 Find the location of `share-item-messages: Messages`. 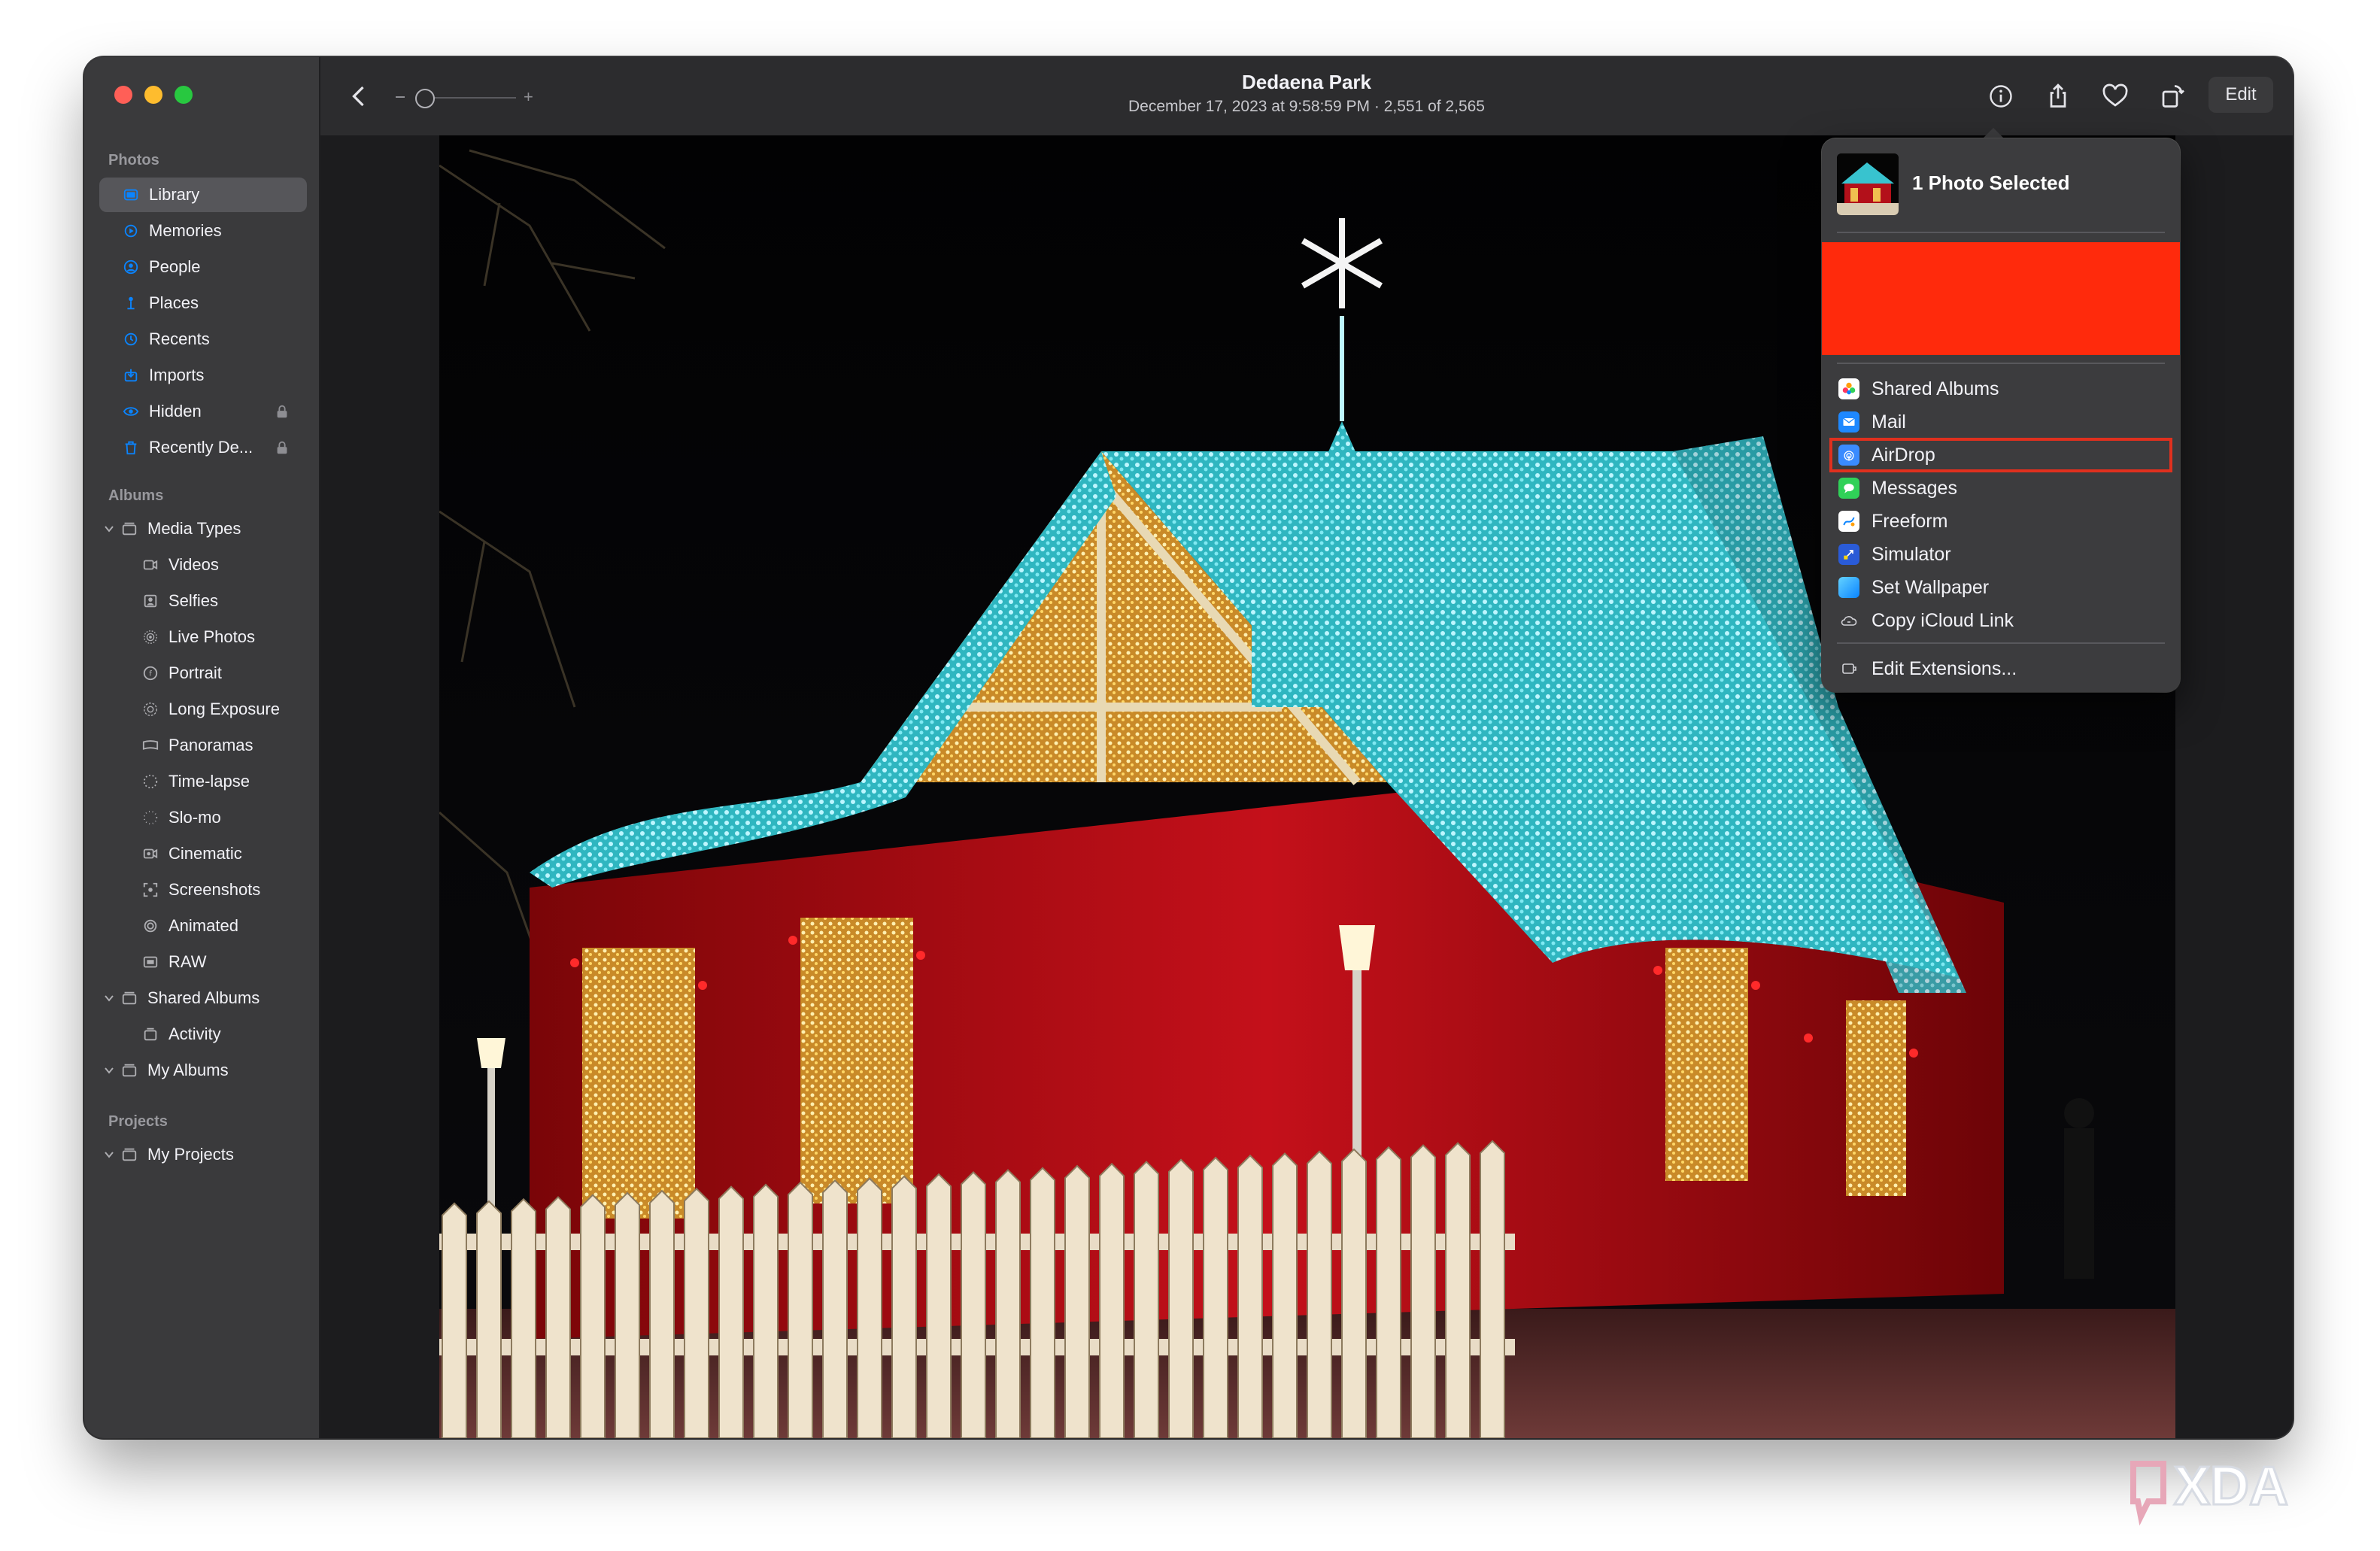

share-item-messages: Messages is located at coordinates (2001, 488).